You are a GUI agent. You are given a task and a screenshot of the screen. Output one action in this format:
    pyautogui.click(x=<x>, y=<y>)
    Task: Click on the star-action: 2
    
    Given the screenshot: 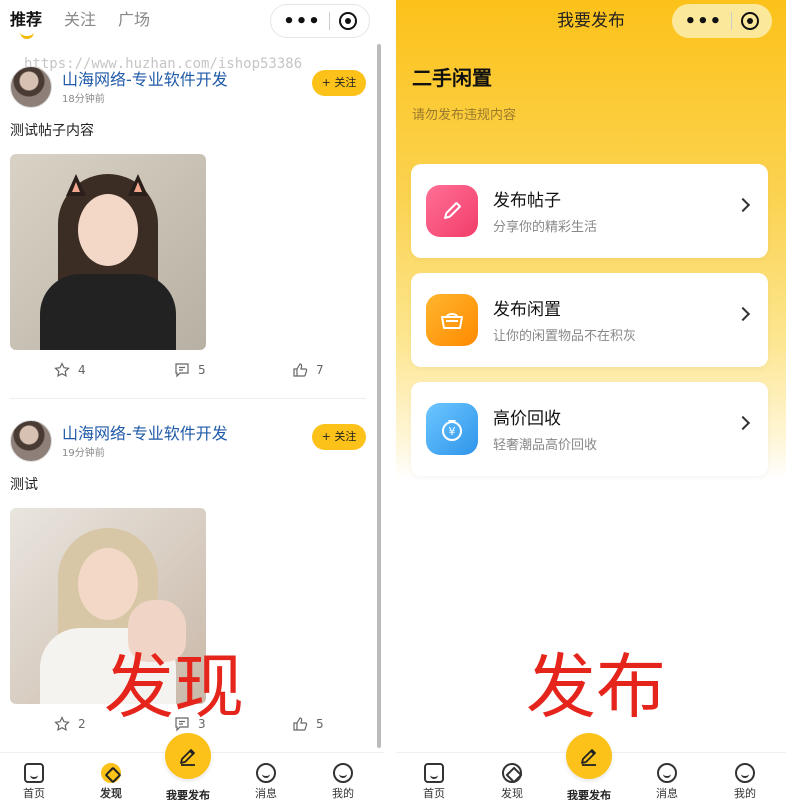 What is the action you would take?
    pyautogui.click(x=70, y=724)
    